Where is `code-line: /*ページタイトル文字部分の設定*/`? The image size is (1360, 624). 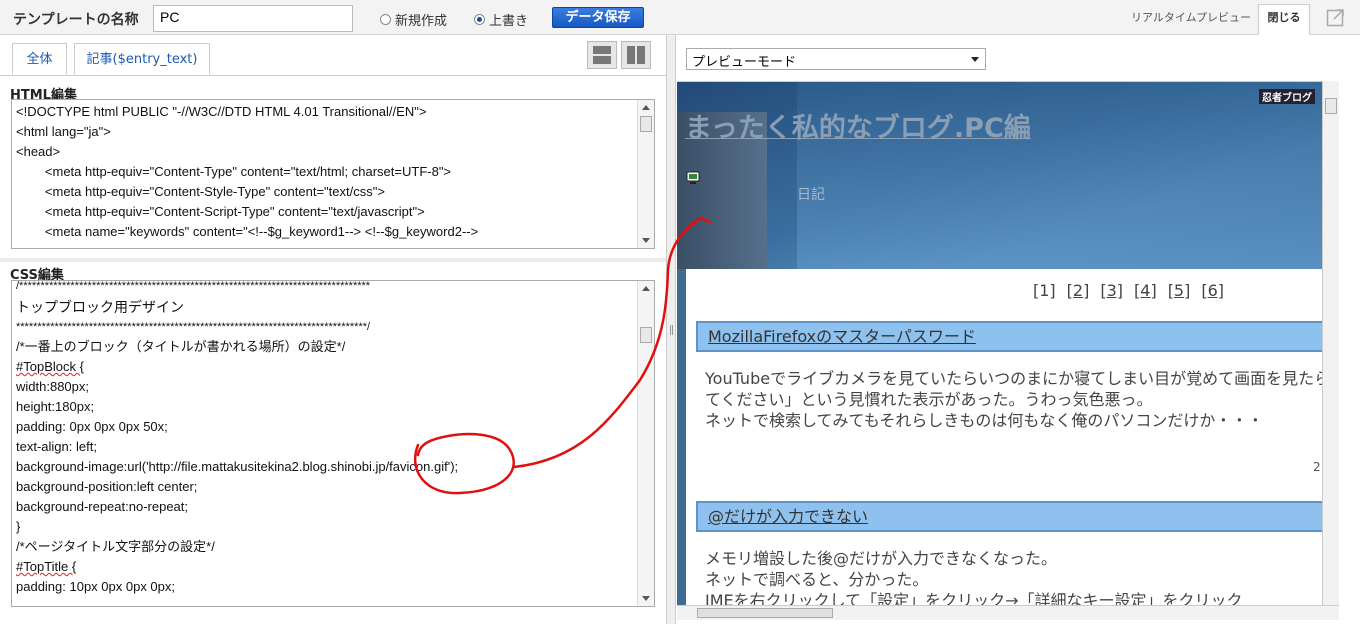 code-line: /*ページタイトル文字部分の設定*/ is located at coordinates (115, 546).